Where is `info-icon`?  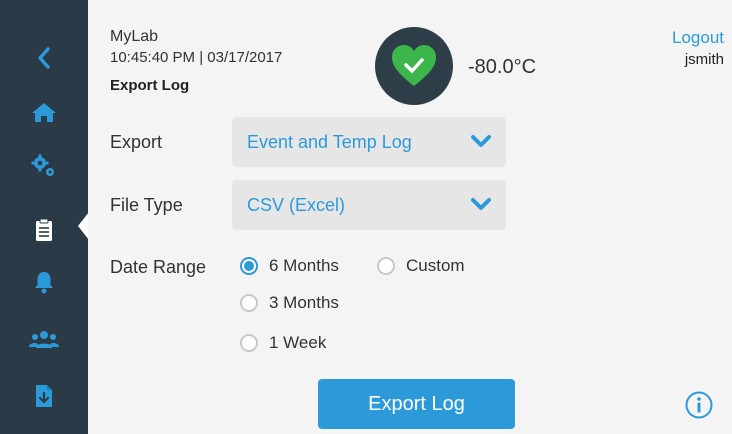 info-icon is located at coordinates (699, 405).